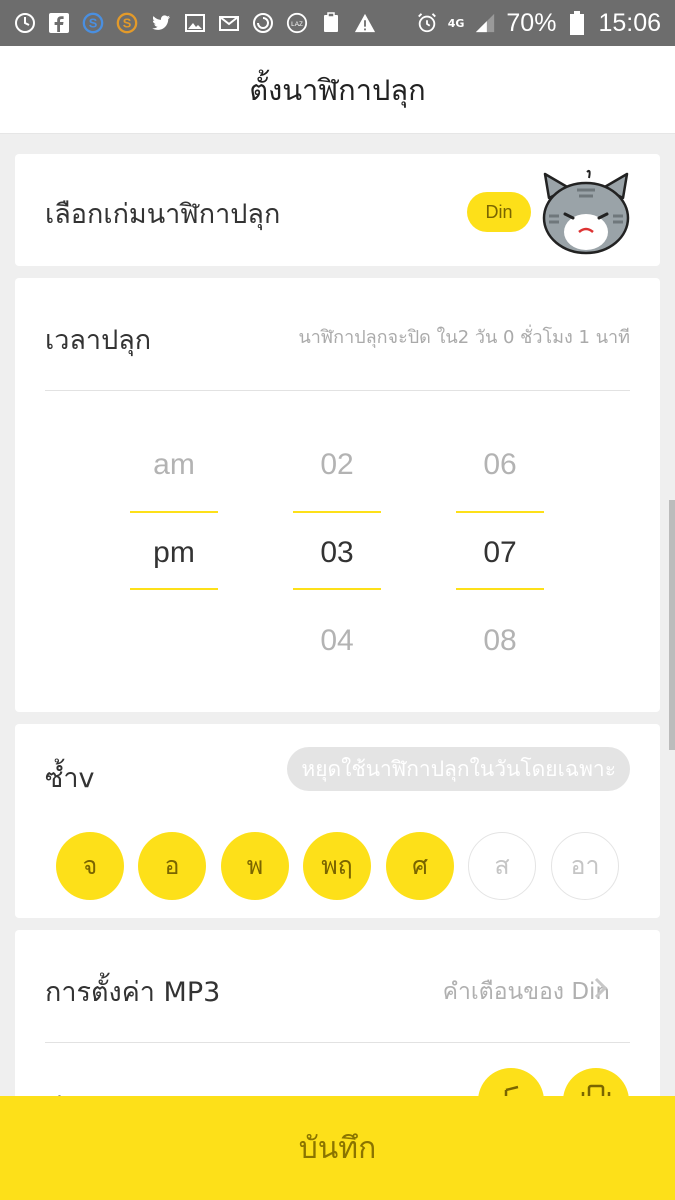  I want to click on page-title: ตั้งนาฬิกาปลุก, so click(337, 89).